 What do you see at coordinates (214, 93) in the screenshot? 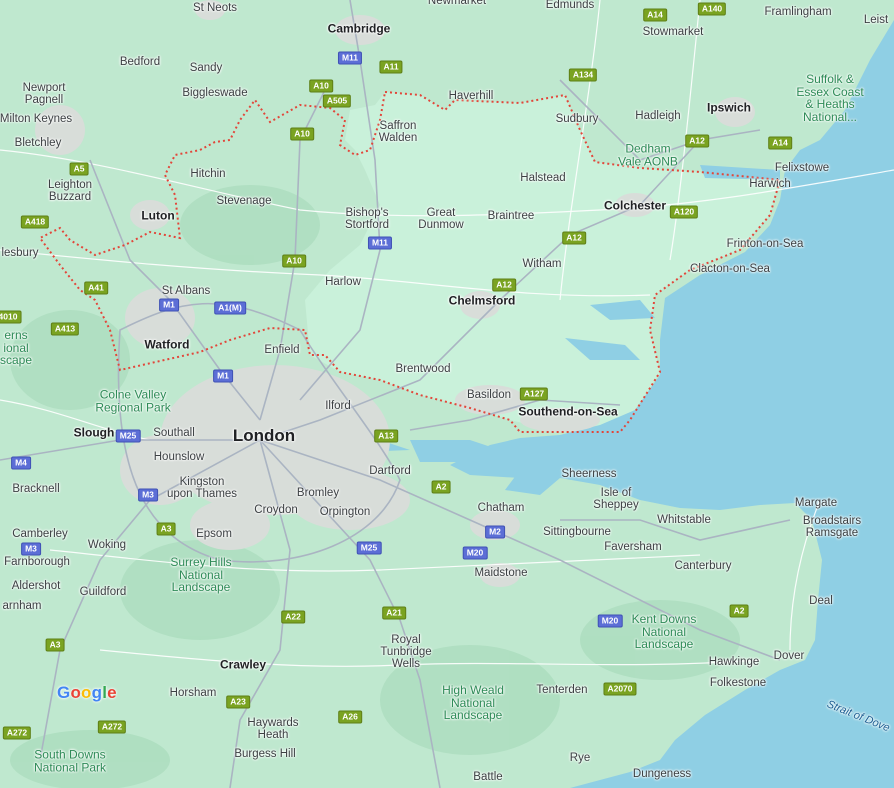
I see `place-label-biggleswade: Biggleswade` at bounding box center [214, 93].